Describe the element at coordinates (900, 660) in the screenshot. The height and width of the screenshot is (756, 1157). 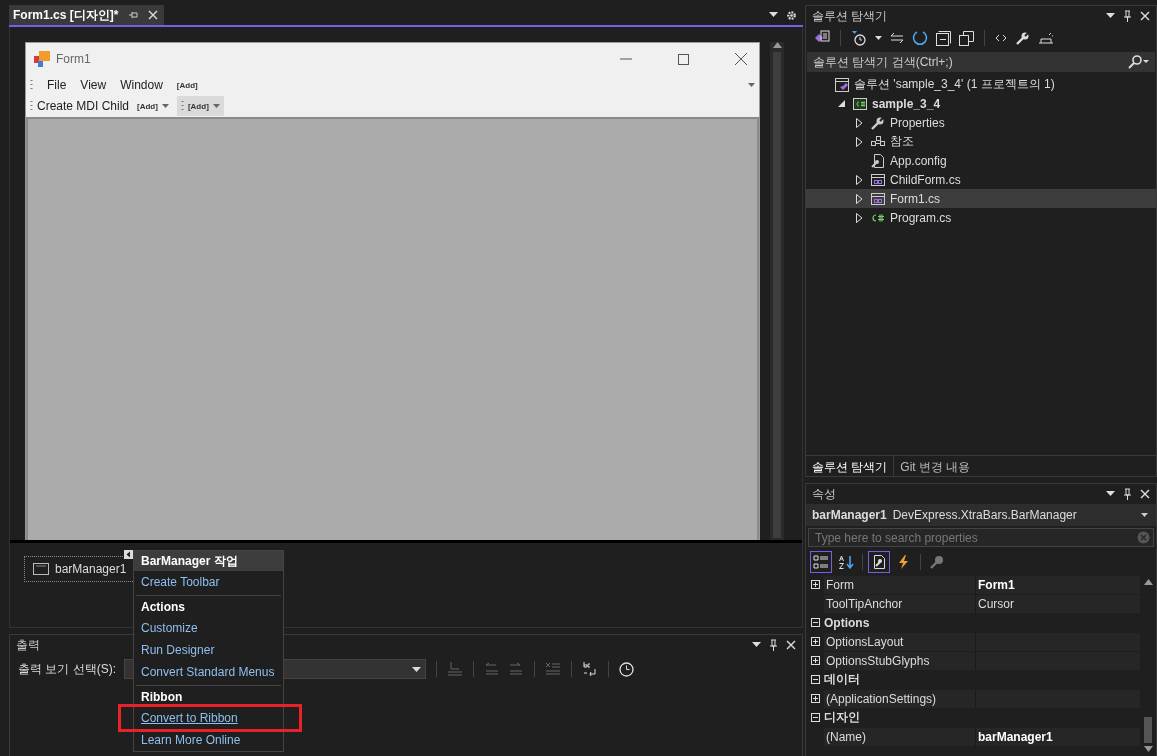
I see `property-name: OptionsStubGlyphs` at that location.